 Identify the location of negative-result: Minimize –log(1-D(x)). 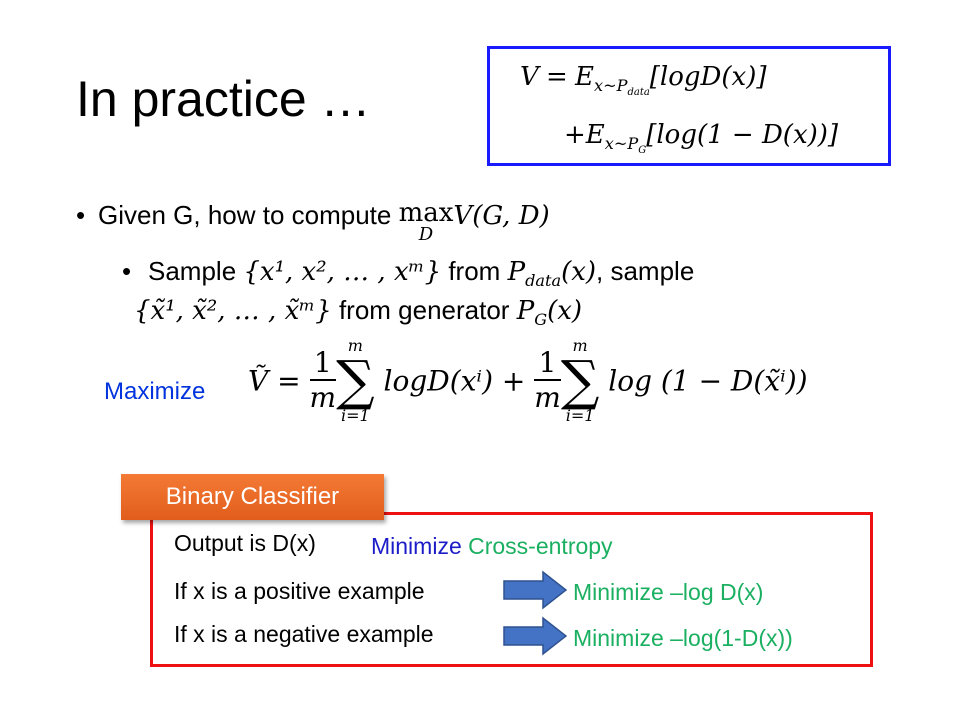
(683, 638).